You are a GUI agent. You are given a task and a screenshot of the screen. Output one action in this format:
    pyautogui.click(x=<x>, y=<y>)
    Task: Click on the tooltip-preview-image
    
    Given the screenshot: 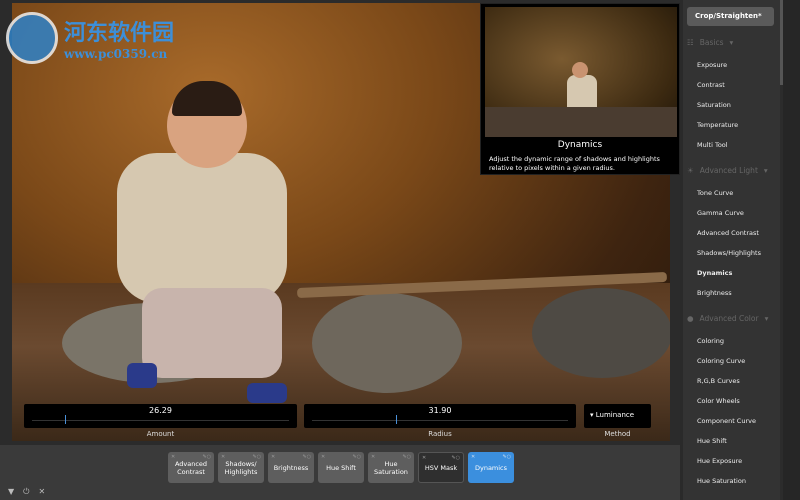 What is the action you would take?
    pyautogui.click(x=581, y=72)
    